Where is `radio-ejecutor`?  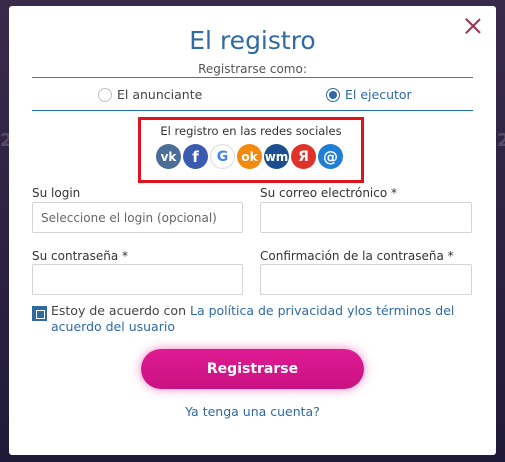 radio-ejecutor is located at coordinates (333, 94).